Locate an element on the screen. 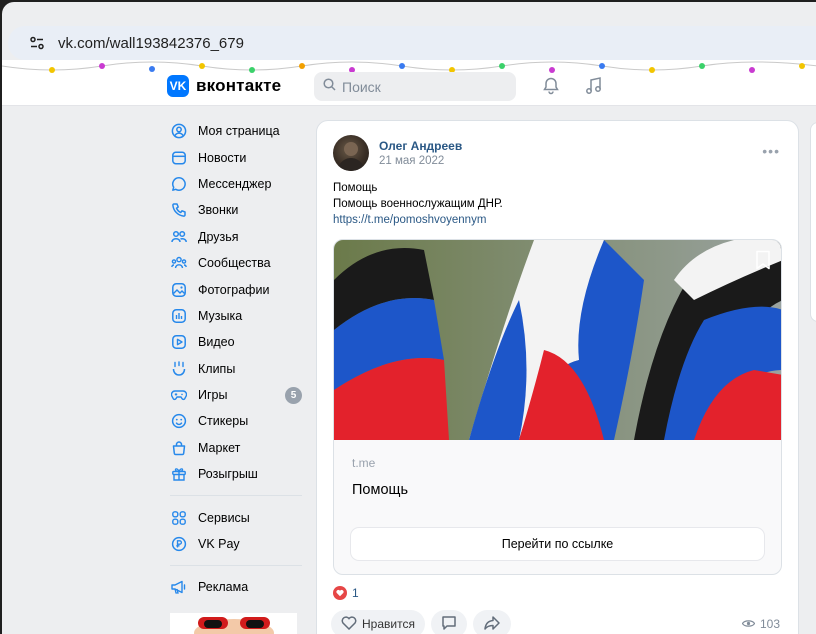 This screenshot has width=816, height=634. vkpay-icon is located at coordinates (179, 544).